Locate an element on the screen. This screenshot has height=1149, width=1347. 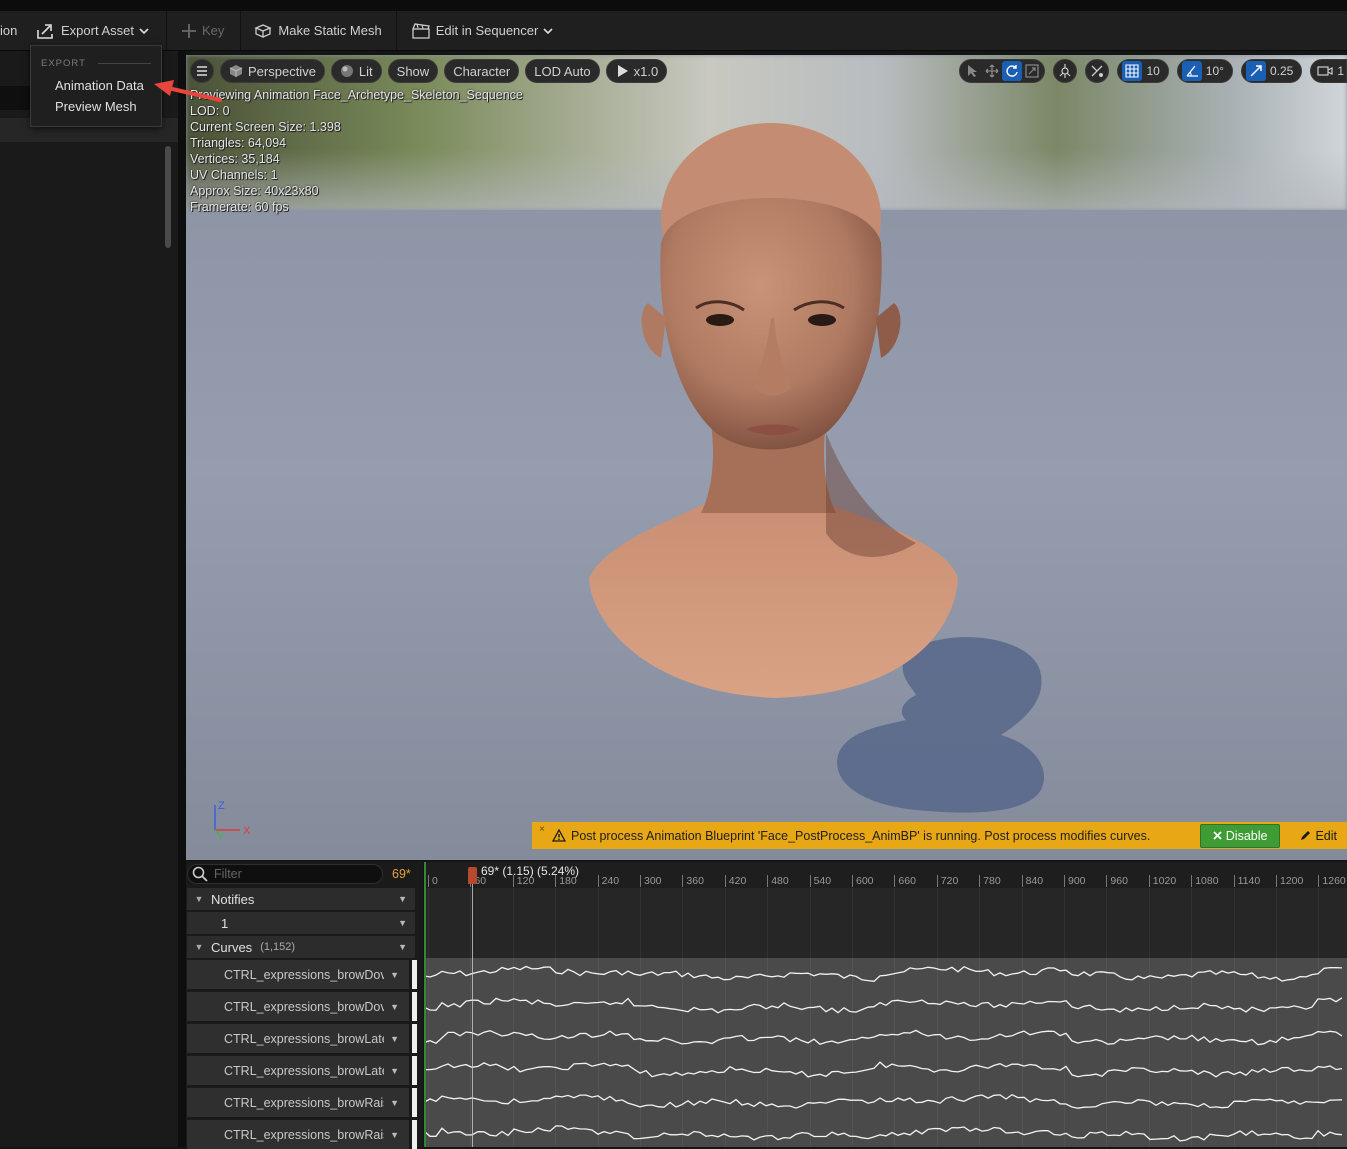
export-animation-data-item: Animation Data is located at coordinates (99, 85).